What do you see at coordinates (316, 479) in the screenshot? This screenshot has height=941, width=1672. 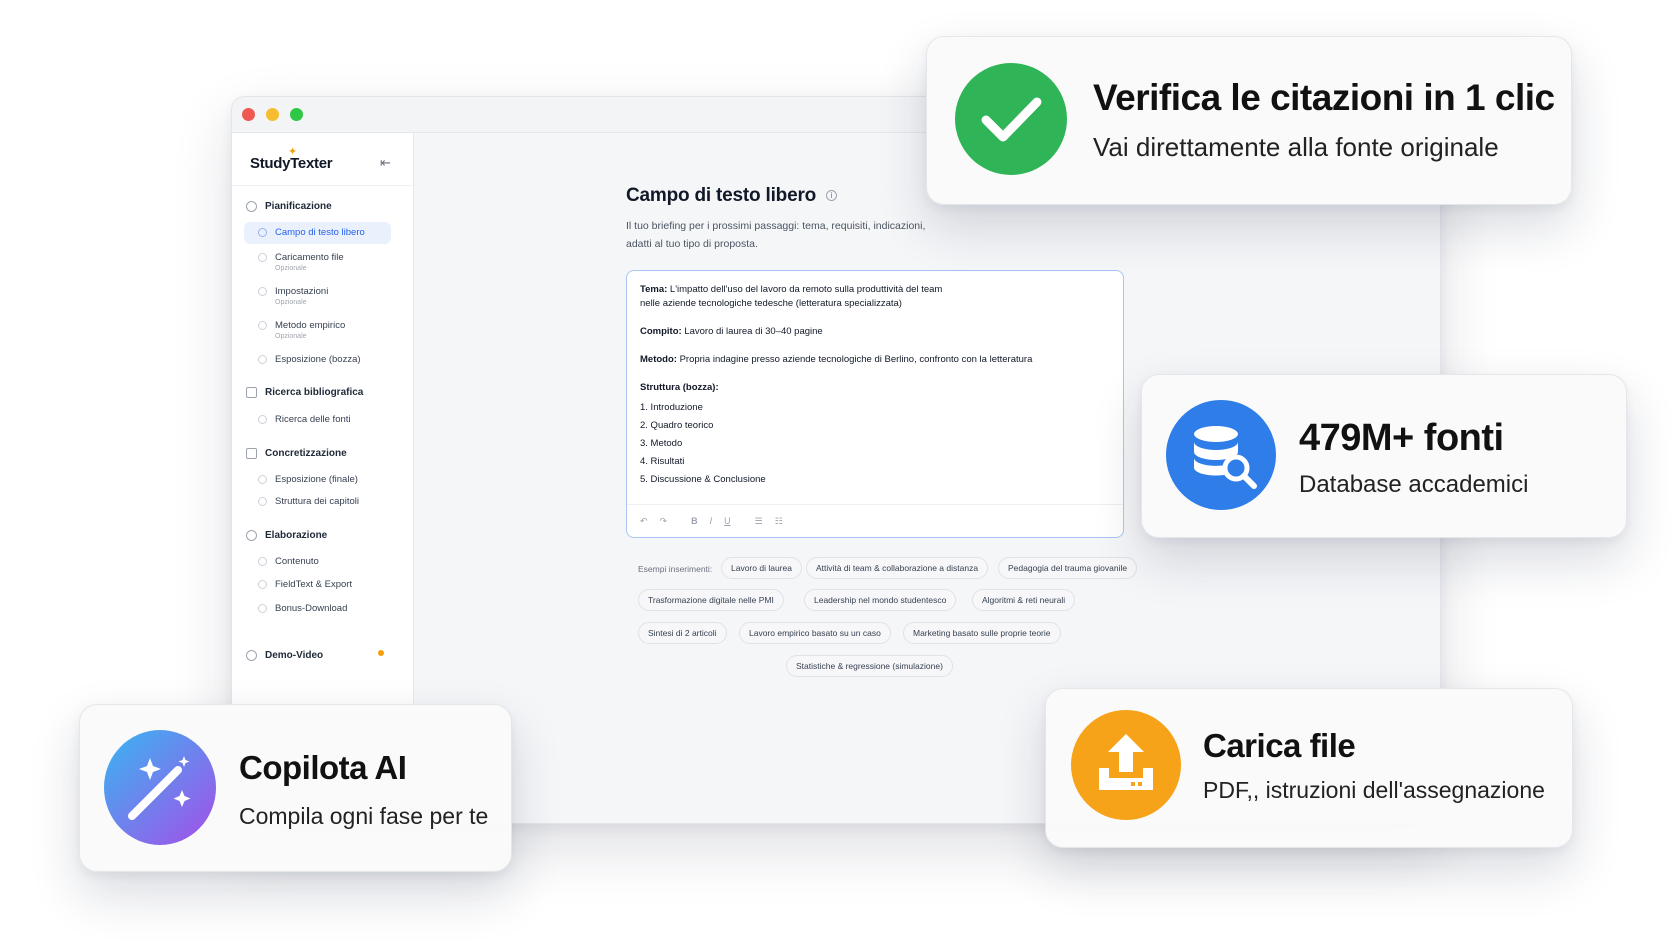 I see `sidebar-item-label: Esposizione (finale)` at bounding box center [316, 479].